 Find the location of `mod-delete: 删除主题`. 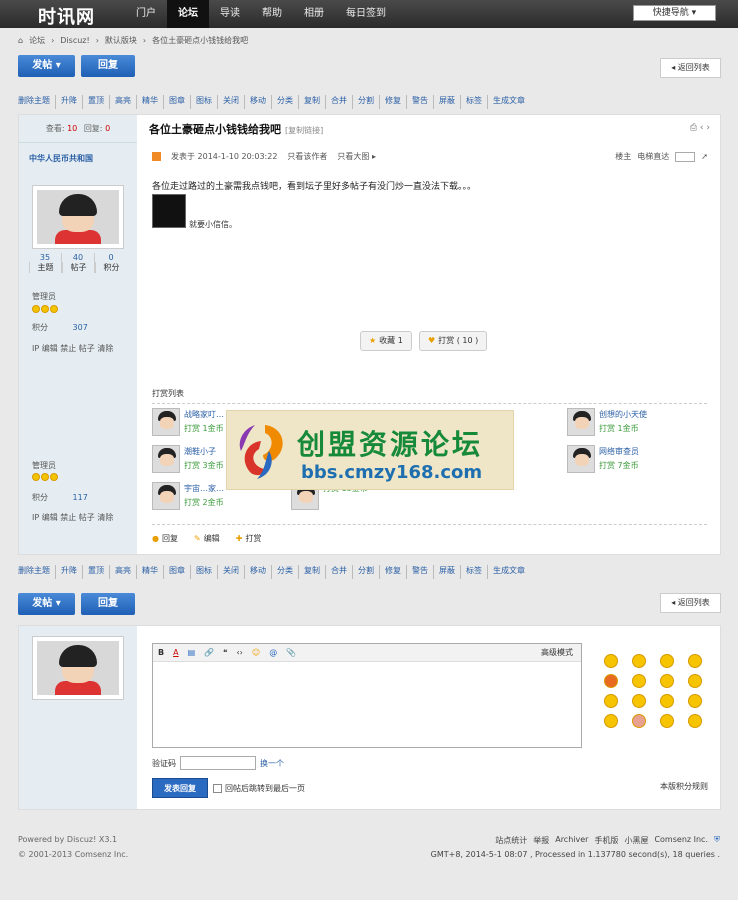

mod-delete: 删除主题 is located at coordinates (36, 572).